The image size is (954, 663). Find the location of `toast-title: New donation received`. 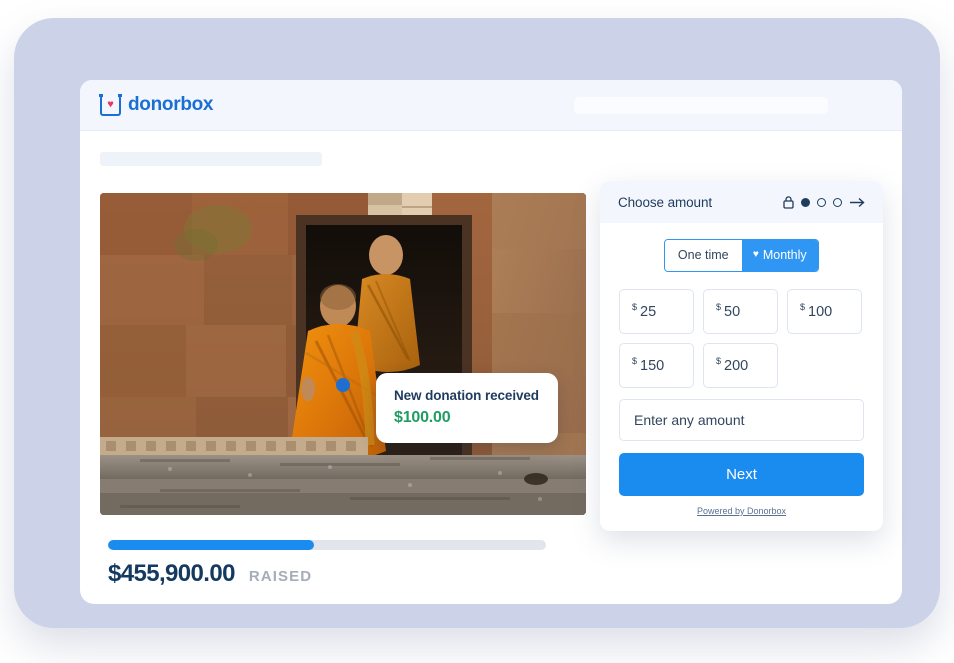

toast-title: New donation received is located at coordinates (466, 395).